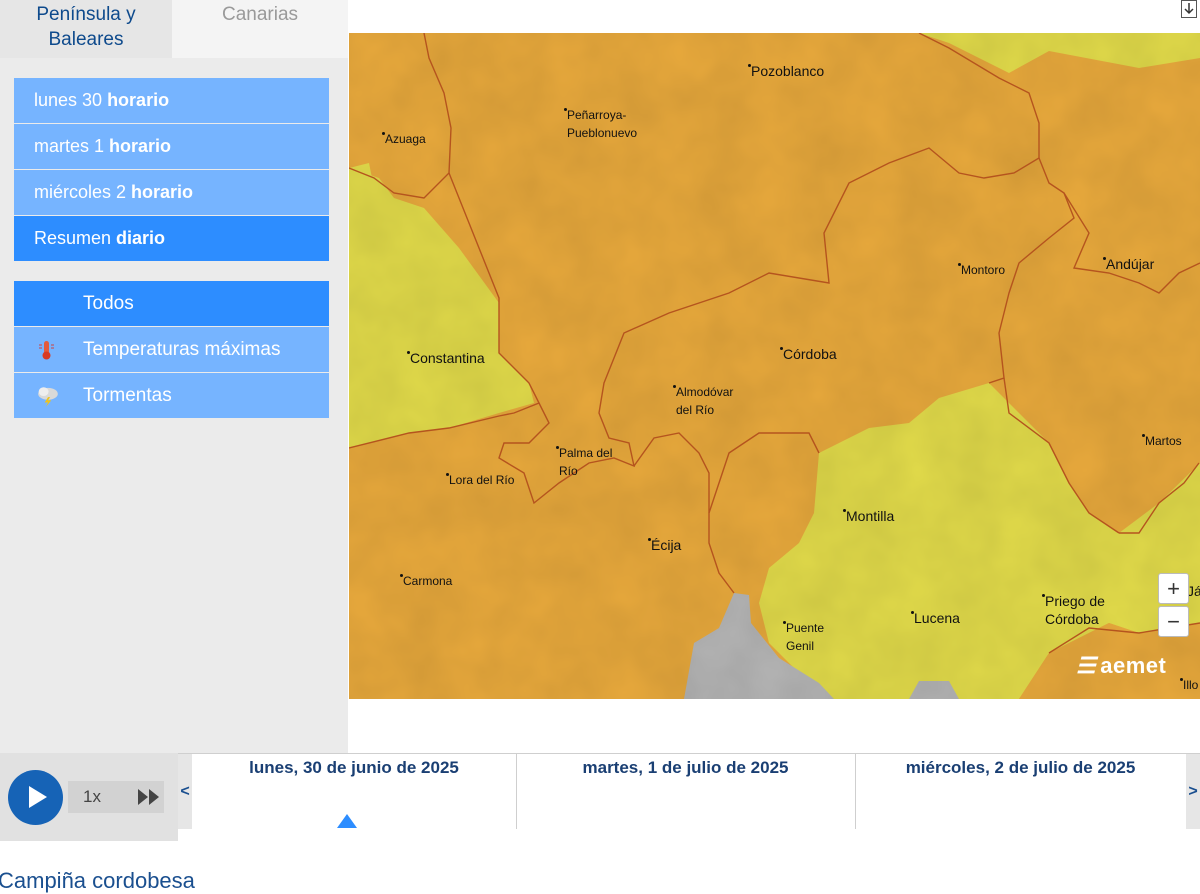 The height and width of the screenshot is (894, 1200). What do you see at coordinates (171, 303) in the screenshot?
I see `filter-todos: Todos` at bounding box center [171, 303].